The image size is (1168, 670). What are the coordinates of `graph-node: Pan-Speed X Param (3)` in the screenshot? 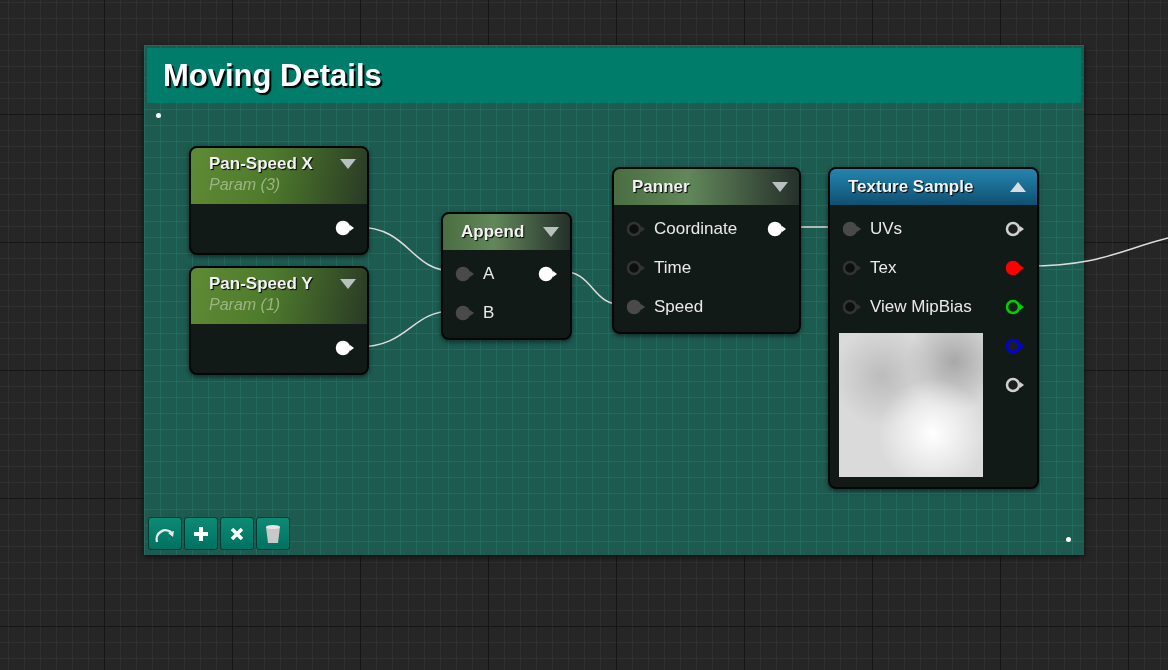 It's located at (279, 200).